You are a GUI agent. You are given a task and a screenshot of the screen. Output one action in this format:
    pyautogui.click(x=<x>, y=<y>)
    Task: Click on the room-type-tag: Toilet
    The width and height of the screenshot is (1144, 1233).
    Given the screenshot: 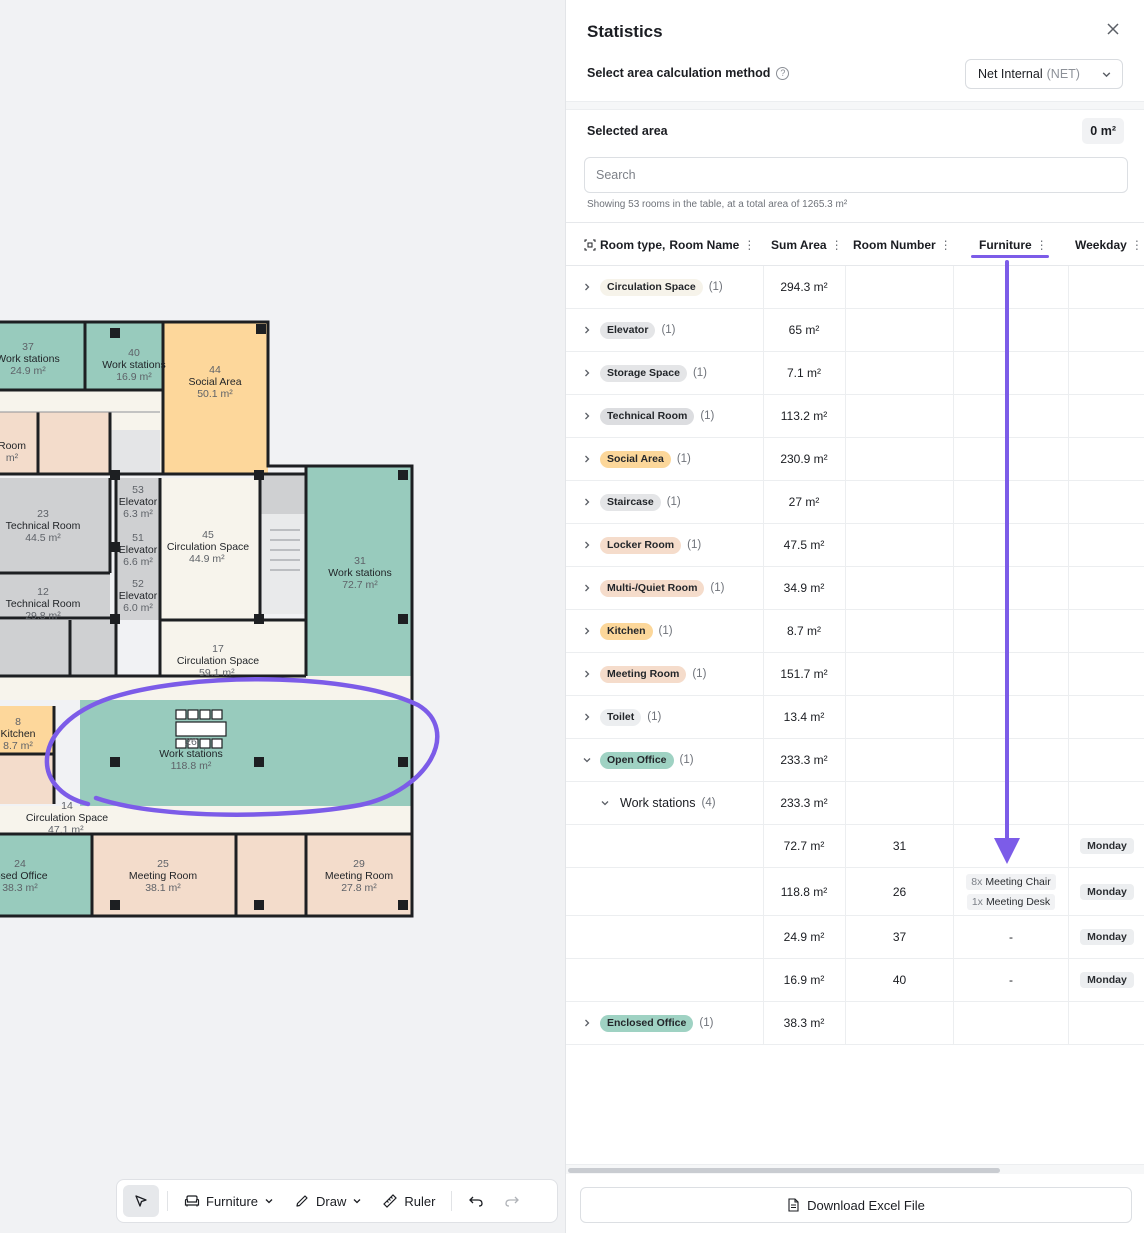 What is the action you would take?
    pyautogui.click(x=621, y=717)
    